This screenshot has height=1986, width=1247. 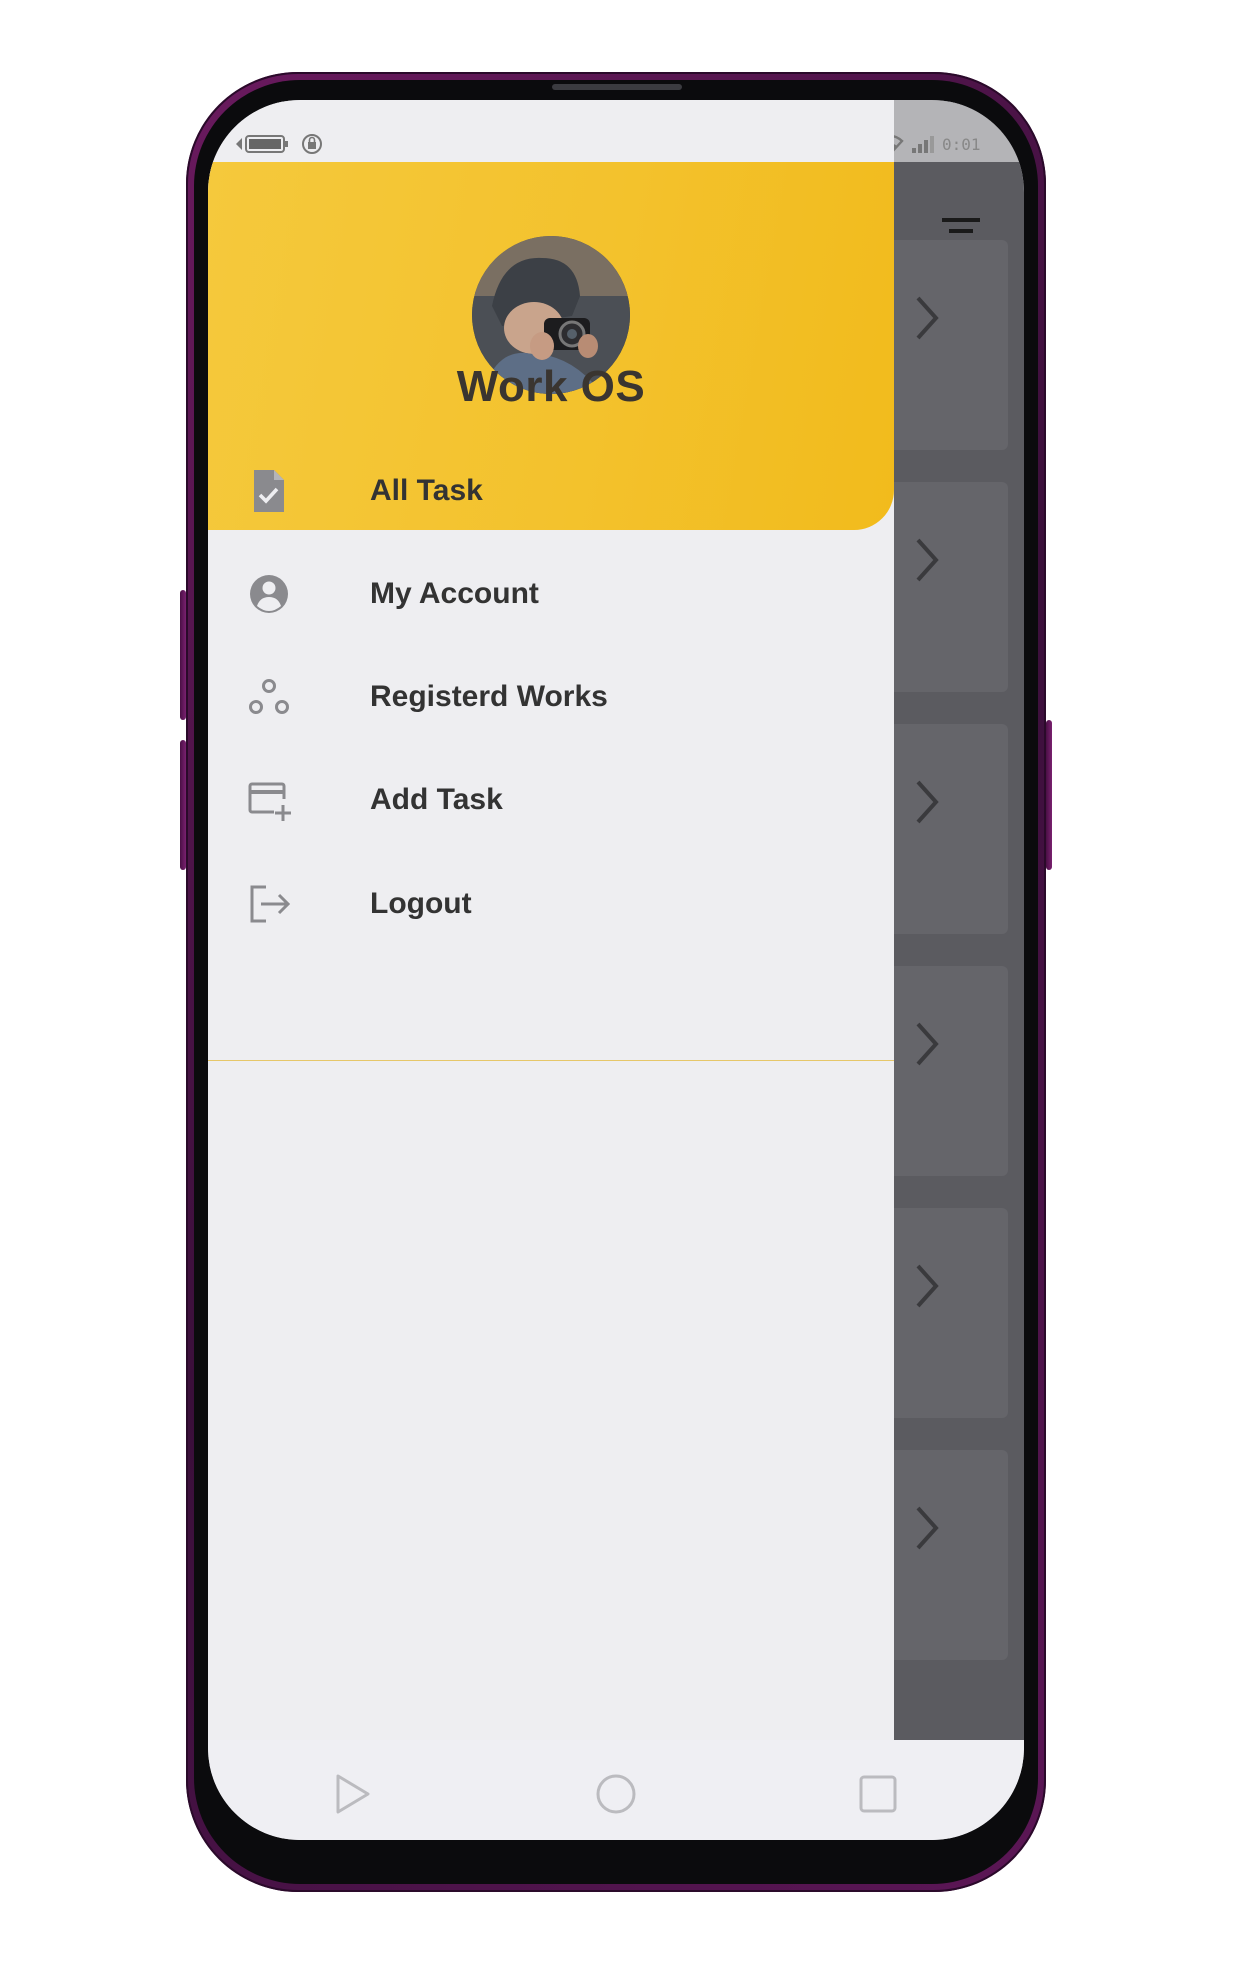 What do you see at coordinates (183, 655) in the screenshot?
I see `volume-up-button` at bounding box center [183, 655].